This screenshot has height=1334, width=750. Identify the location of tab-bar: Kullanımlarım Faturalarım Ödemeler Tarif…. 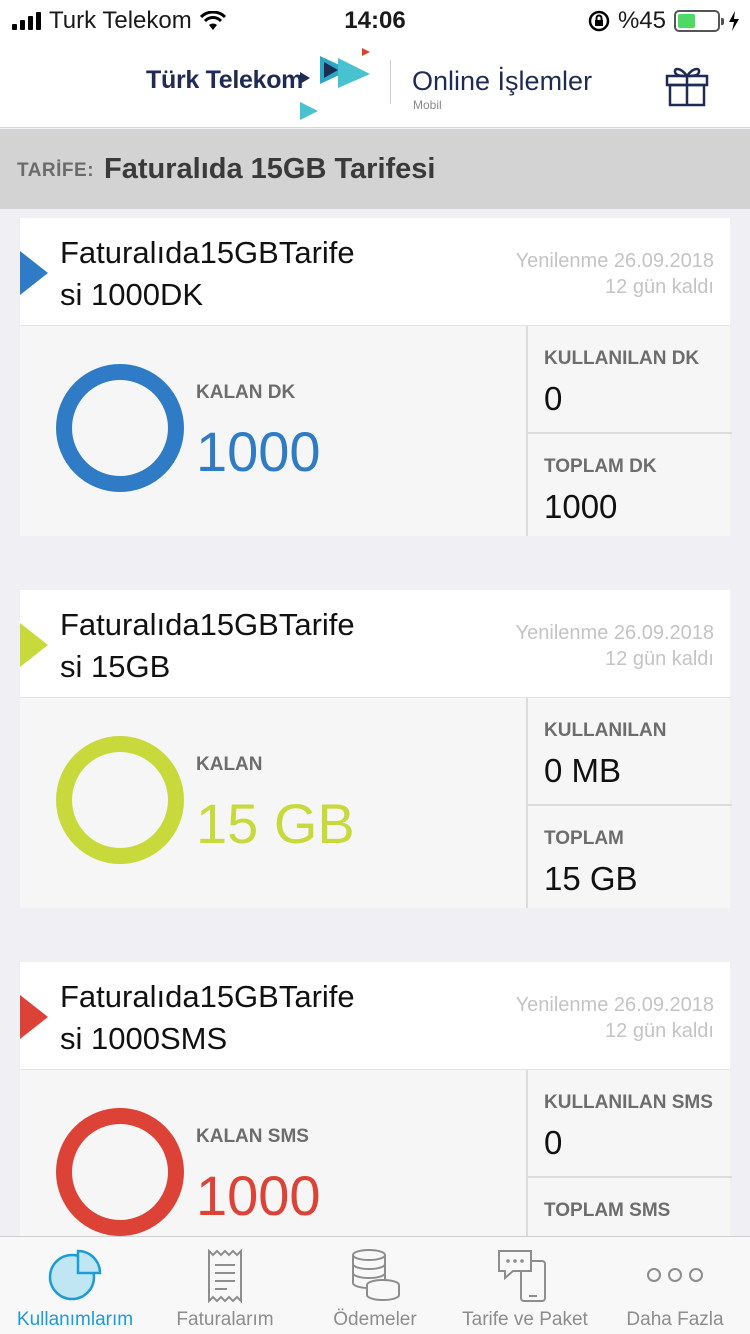
(375, 1285).